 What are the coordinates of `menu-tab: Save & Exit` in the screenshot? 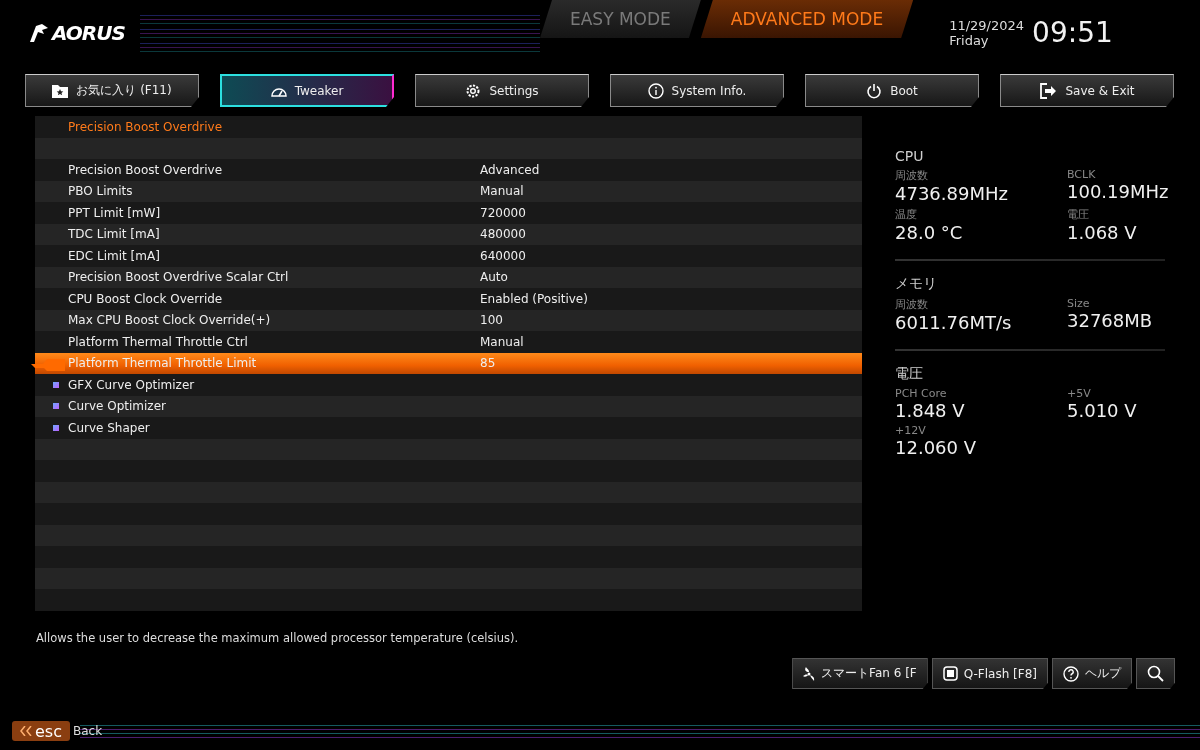 It's located at (1087, 90).